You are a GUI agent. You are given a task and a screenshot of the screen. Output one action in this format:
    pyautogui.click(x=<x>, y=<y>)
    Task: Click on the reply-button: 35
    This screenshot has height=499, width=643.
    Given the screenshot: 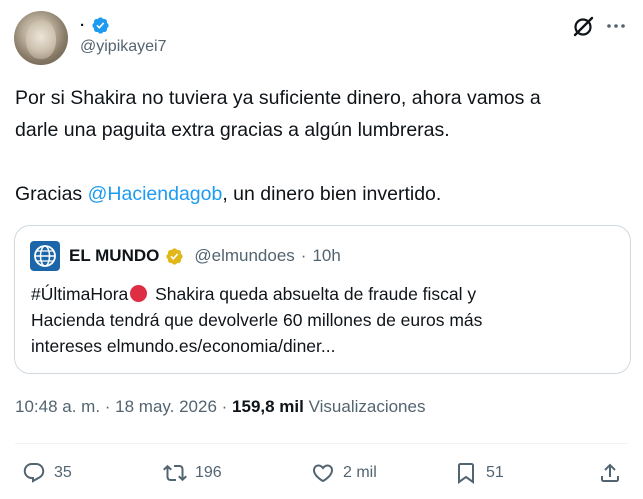 What is the action you would take?
    pyautogui.click(x=47, y=473)
    